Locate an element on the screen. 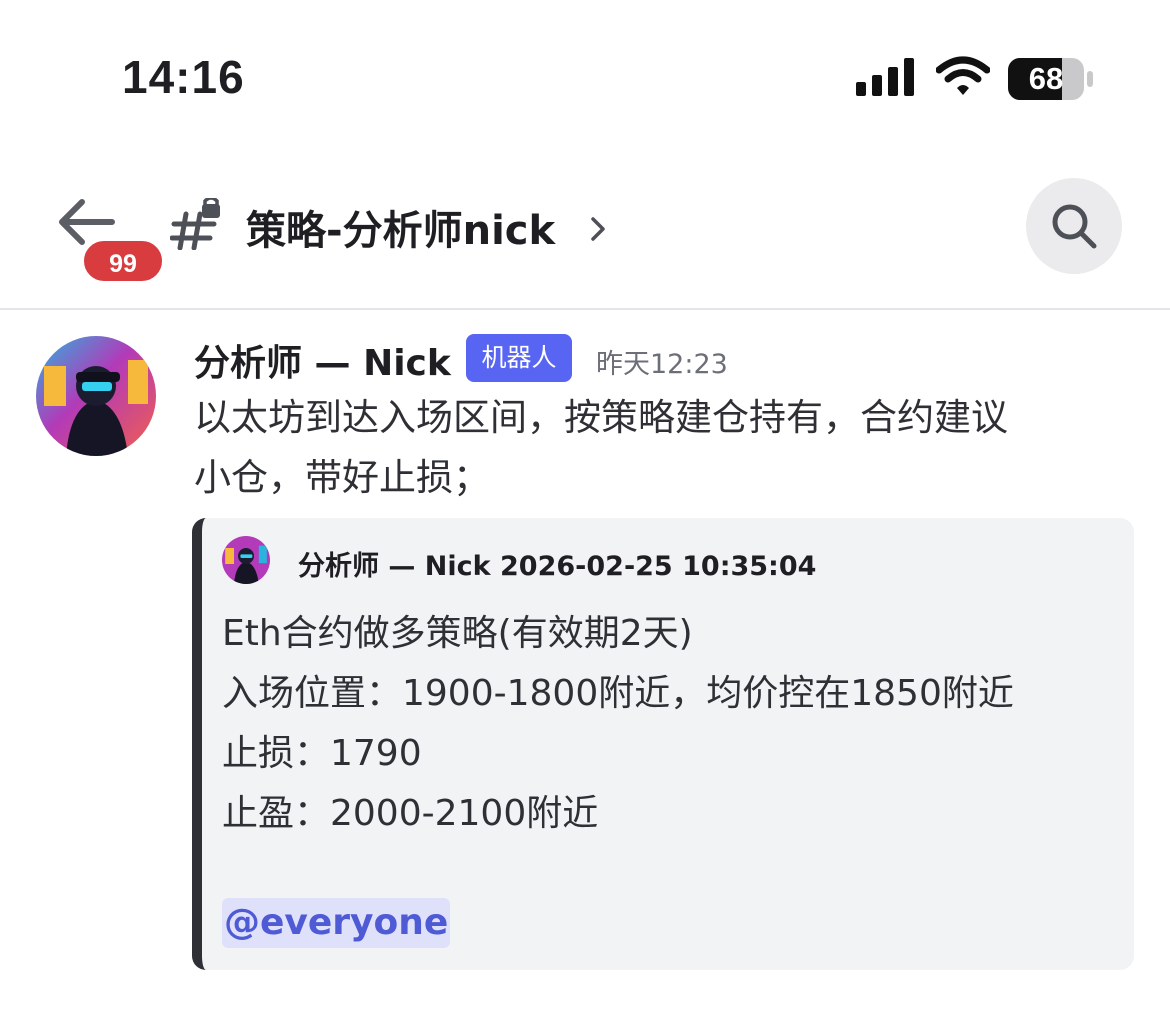 This screenshot has width=1170, height=1009. embed-line: Eth合约做多策略(有效期2天) is located at coordinates (457, 633).